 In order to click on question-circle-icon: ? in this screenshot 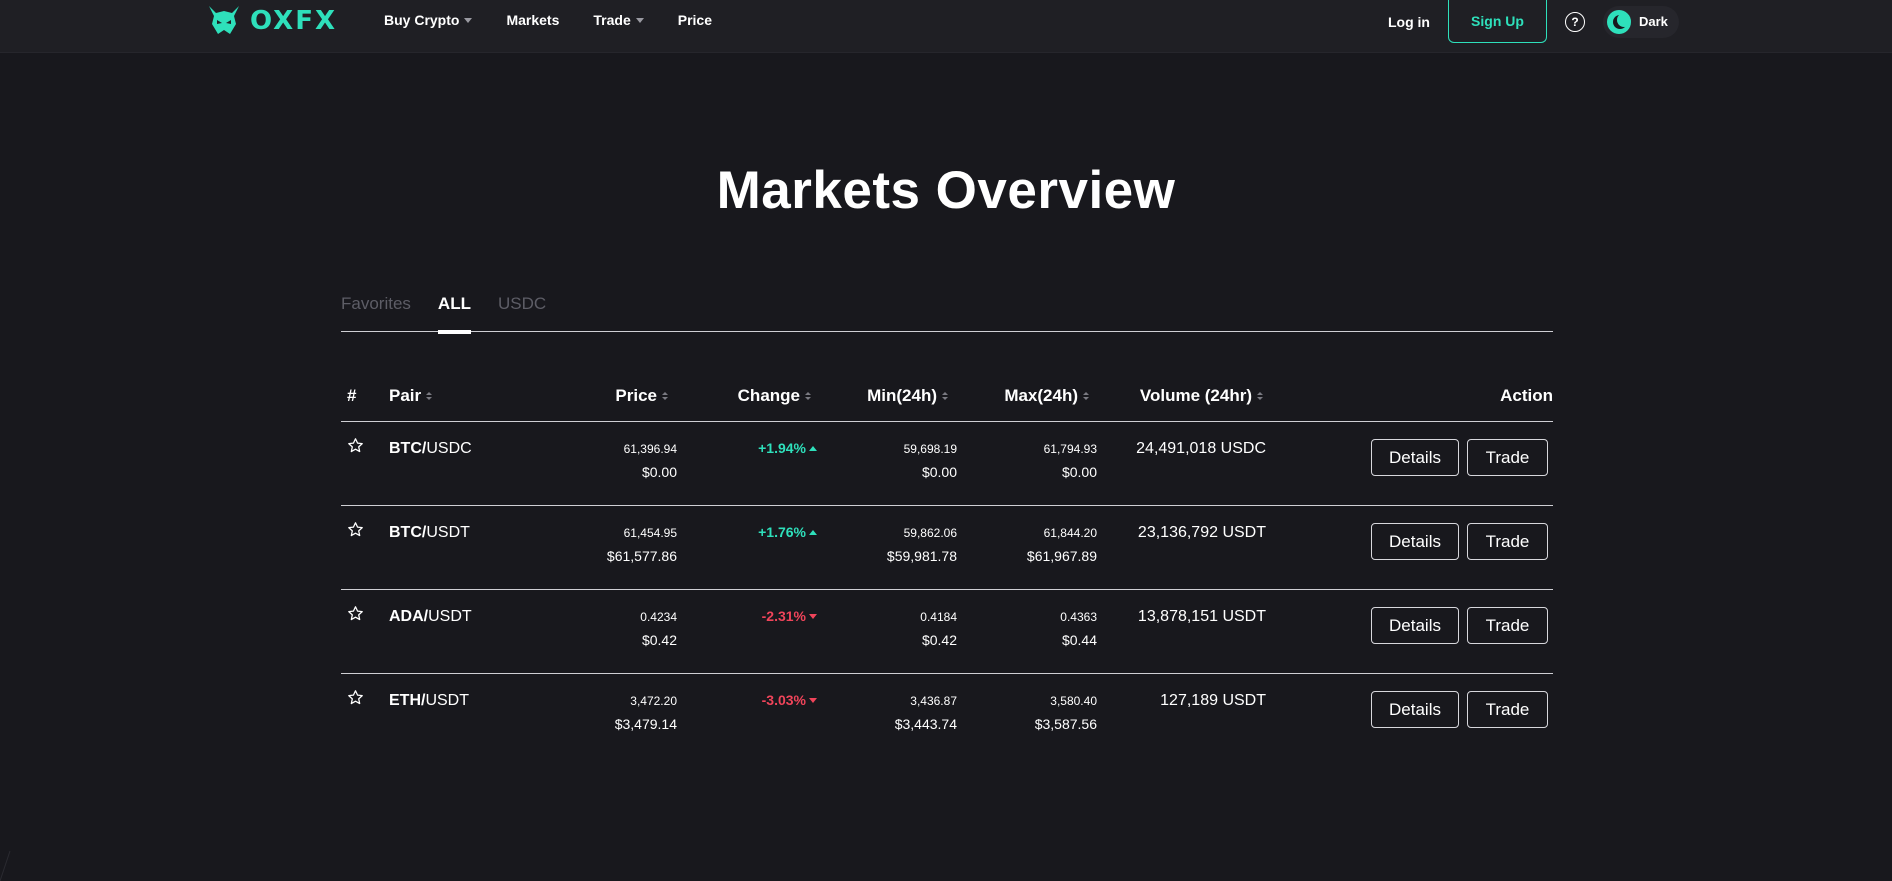, I will do `click(1575, 21)`.